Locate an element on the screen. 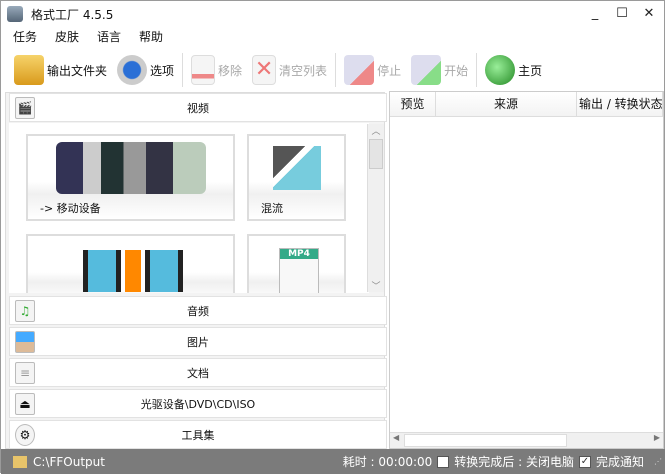 This screenshot has width=665, height=474. menu-bar: 任务 皮肤 语言 帮助 is located at coordinates (88, 37).